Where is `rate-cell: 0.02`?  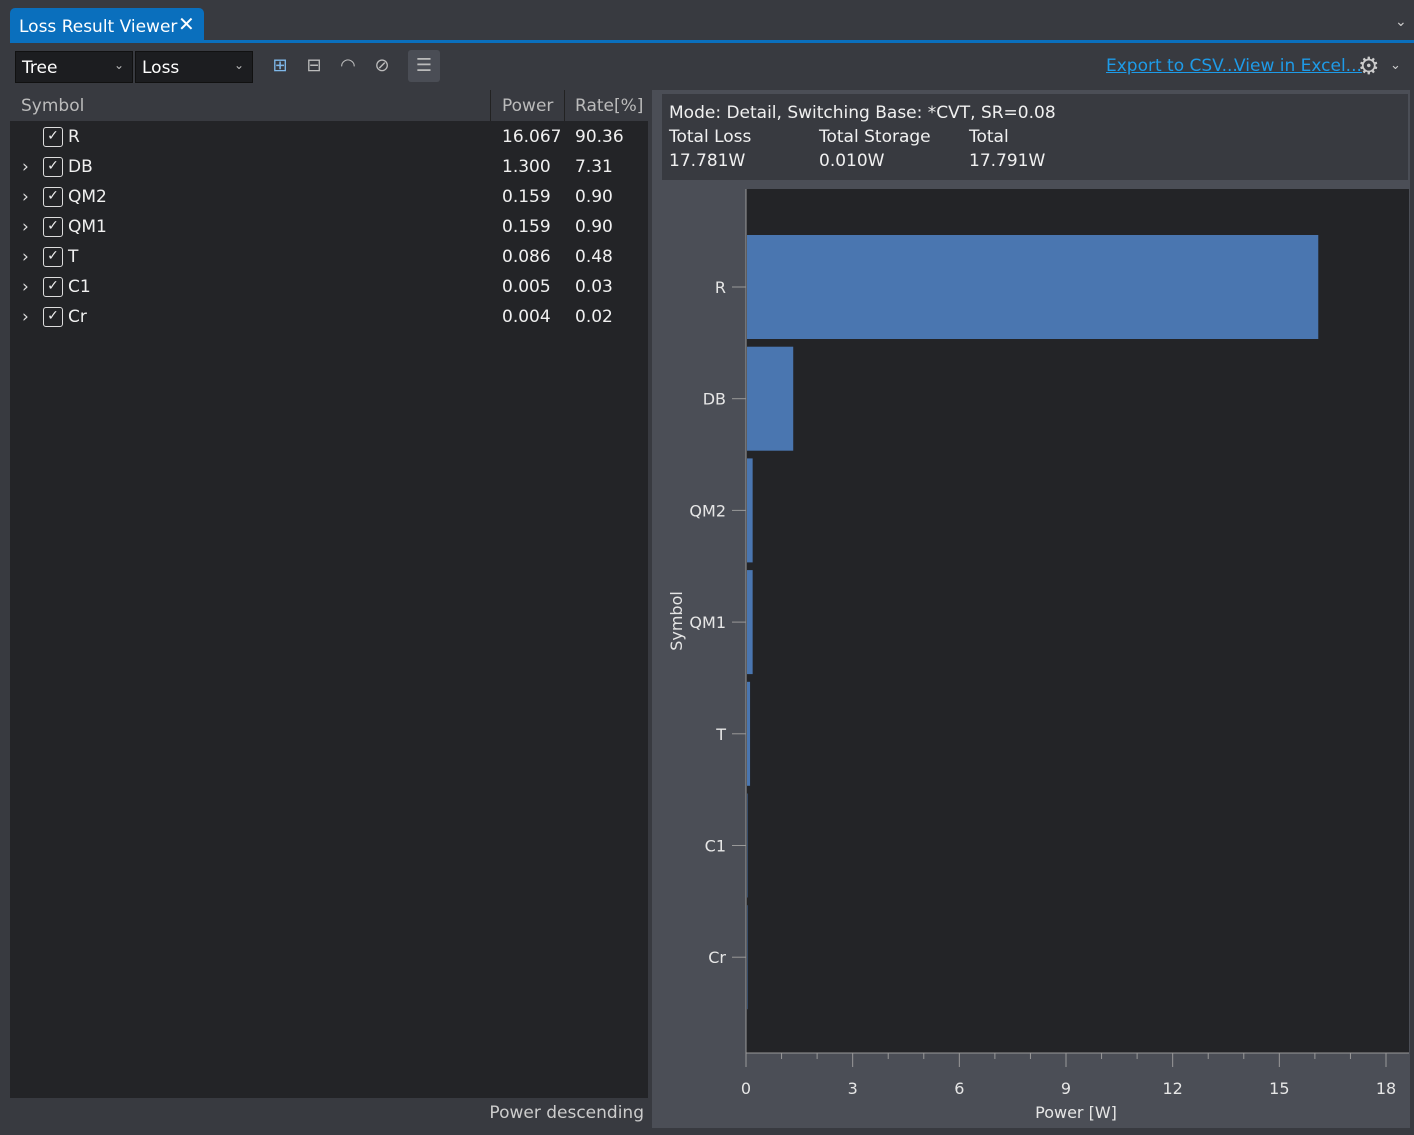
rate-cell: 0.02 is located at coordinates (594, 317).